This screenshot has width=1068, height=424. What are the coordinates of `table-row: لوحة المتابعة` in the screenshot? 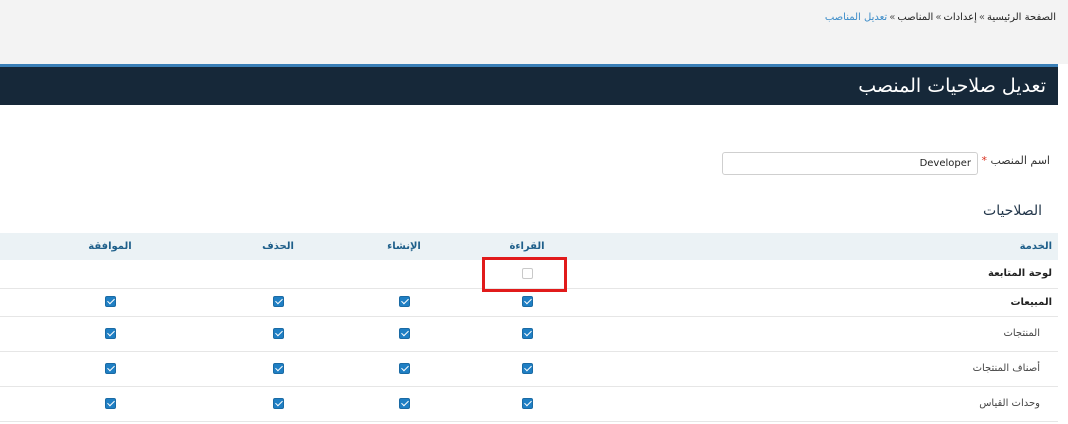 It's located at (529, 274).